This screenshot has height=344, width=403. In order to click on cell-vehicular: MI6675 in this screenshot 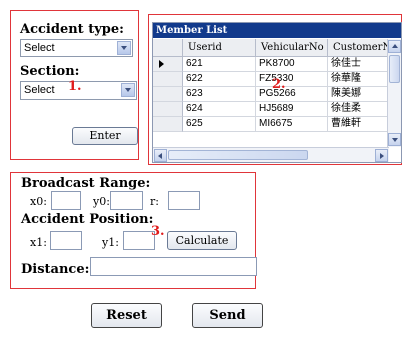, I will do `click(292, 124)`.